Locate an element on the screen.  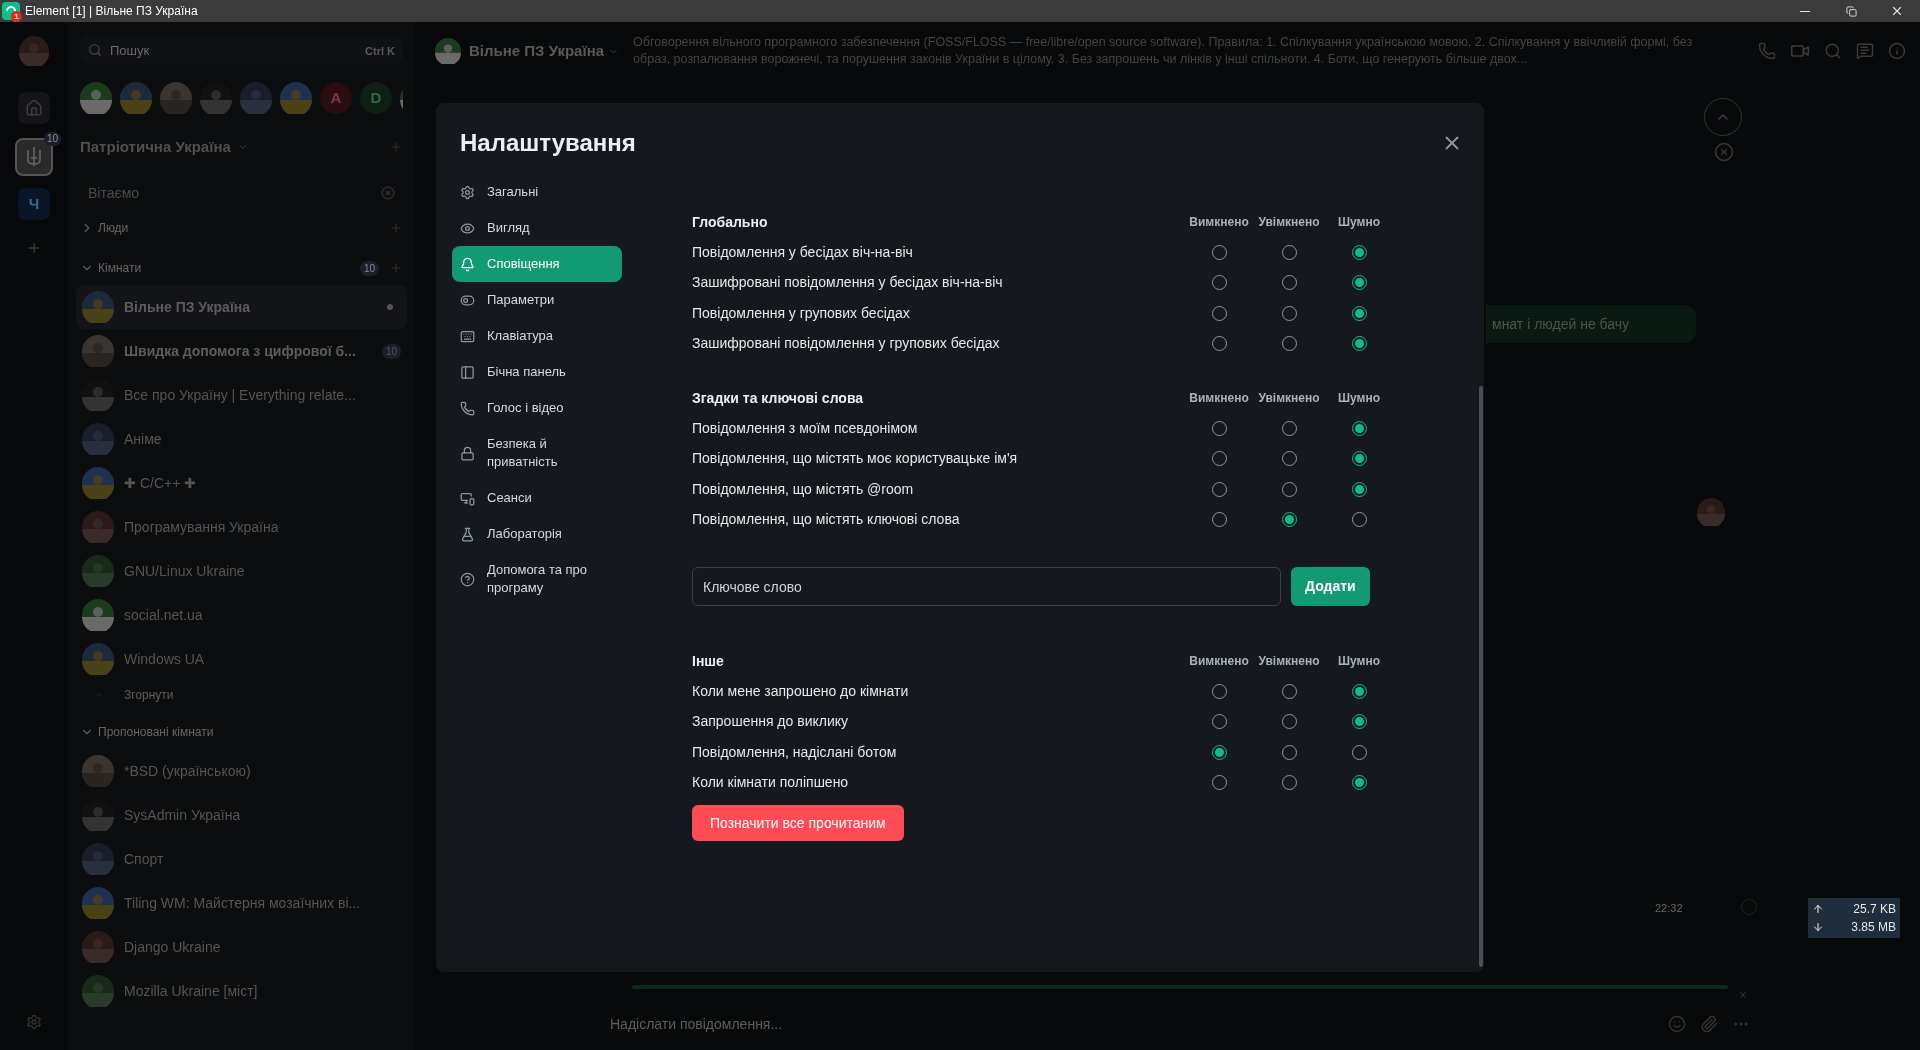
room-avatar: D is located at coordinates (376, 98).